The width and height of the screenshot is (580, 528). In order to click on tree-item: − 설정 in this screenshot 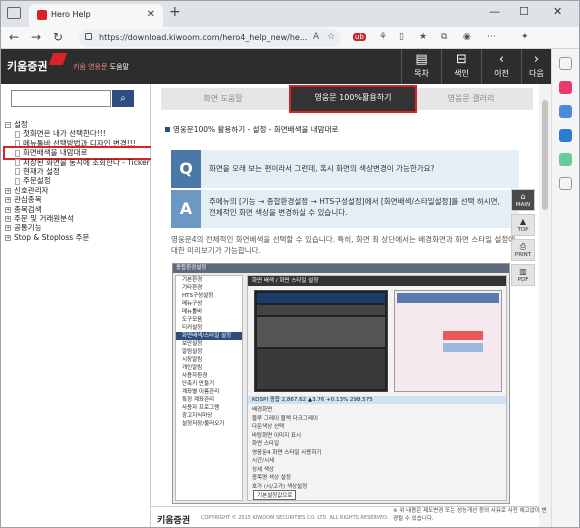, I will do `click(78, 124)`.